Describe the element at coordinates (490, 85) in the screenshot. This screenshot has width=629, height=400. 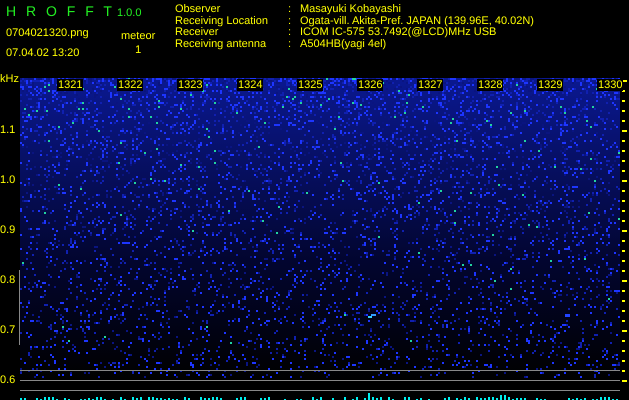
I see `time-label: 1328` at that location.